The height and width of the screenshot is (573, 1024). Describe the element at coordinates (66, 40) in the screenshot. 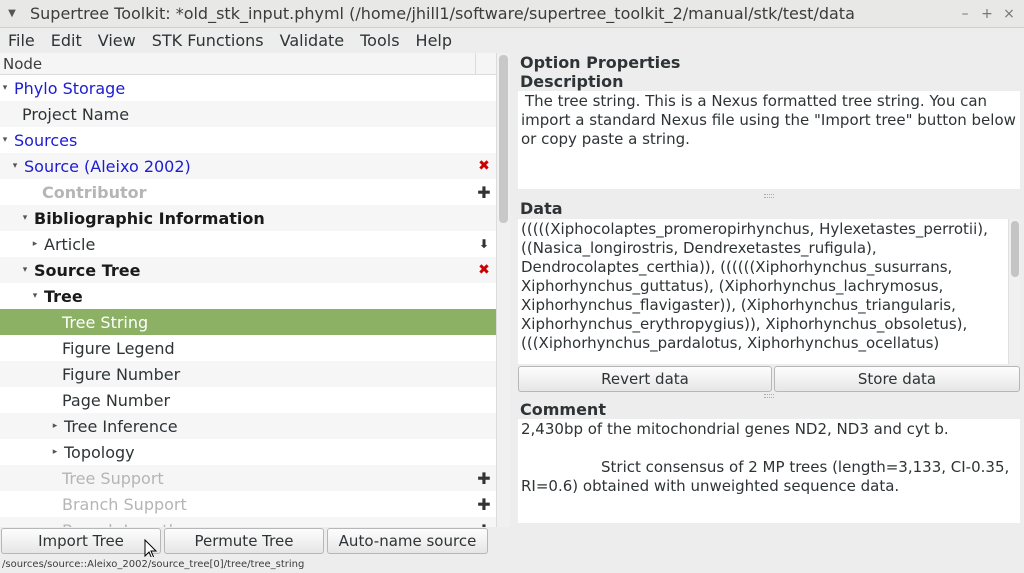

I see `menu-edit: Edit` at that location.